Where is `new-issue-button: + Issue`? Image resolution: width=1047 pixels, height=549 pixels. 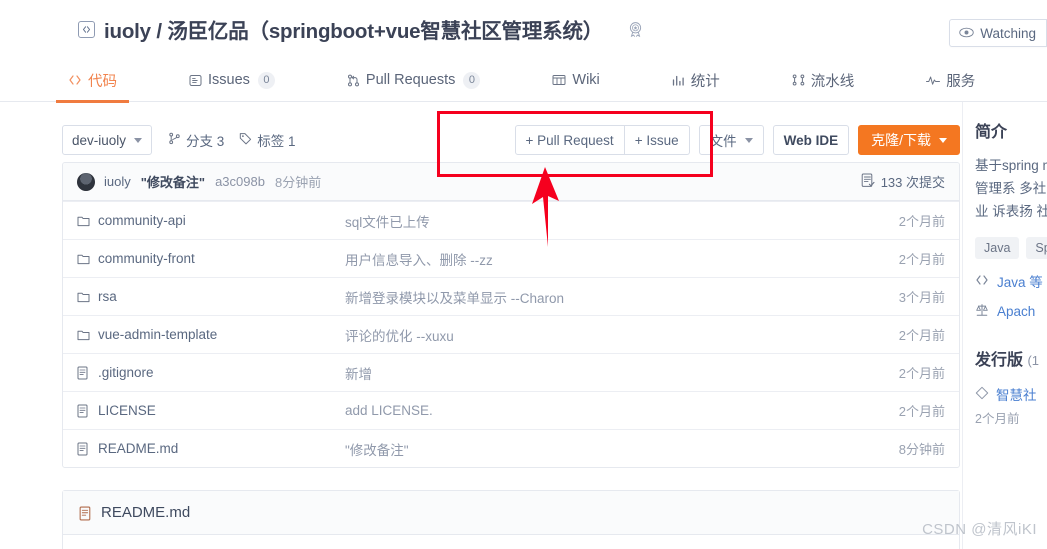 new-issue-button: + Issue is located at coordinates (657, 140).